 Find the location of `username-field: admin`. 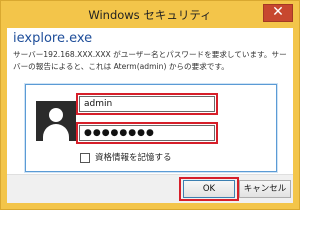

username-field: admin is located at coordinates (147, 104).